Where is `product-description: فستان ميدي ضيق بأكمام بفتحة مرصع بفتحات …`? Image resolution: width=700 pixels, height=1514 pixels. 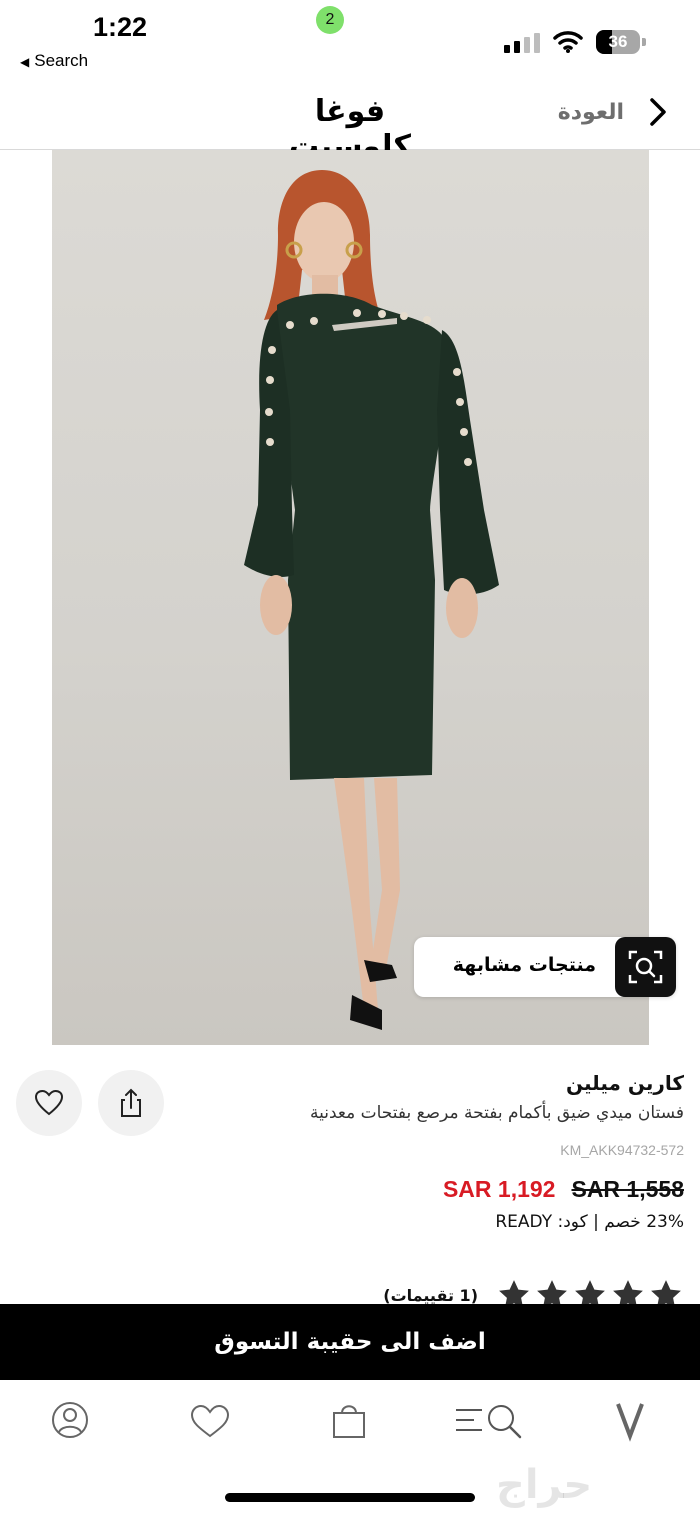 product-description: فستان ميدي ضيق بأكمام بفتحة مرصع بفتحات … is located at coordinates (497, 1113).